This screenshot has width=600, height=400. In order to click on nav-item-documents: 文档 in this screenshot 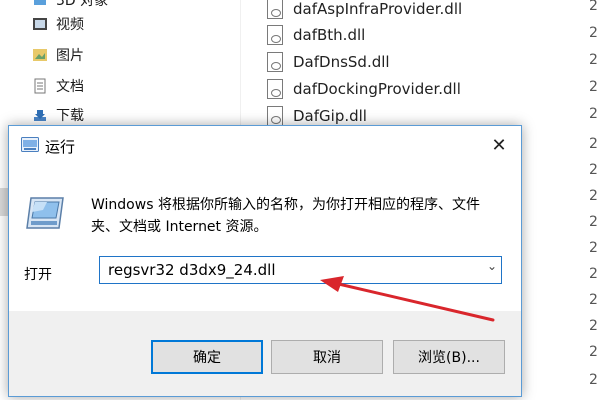, I will do `click(58, 86)`.